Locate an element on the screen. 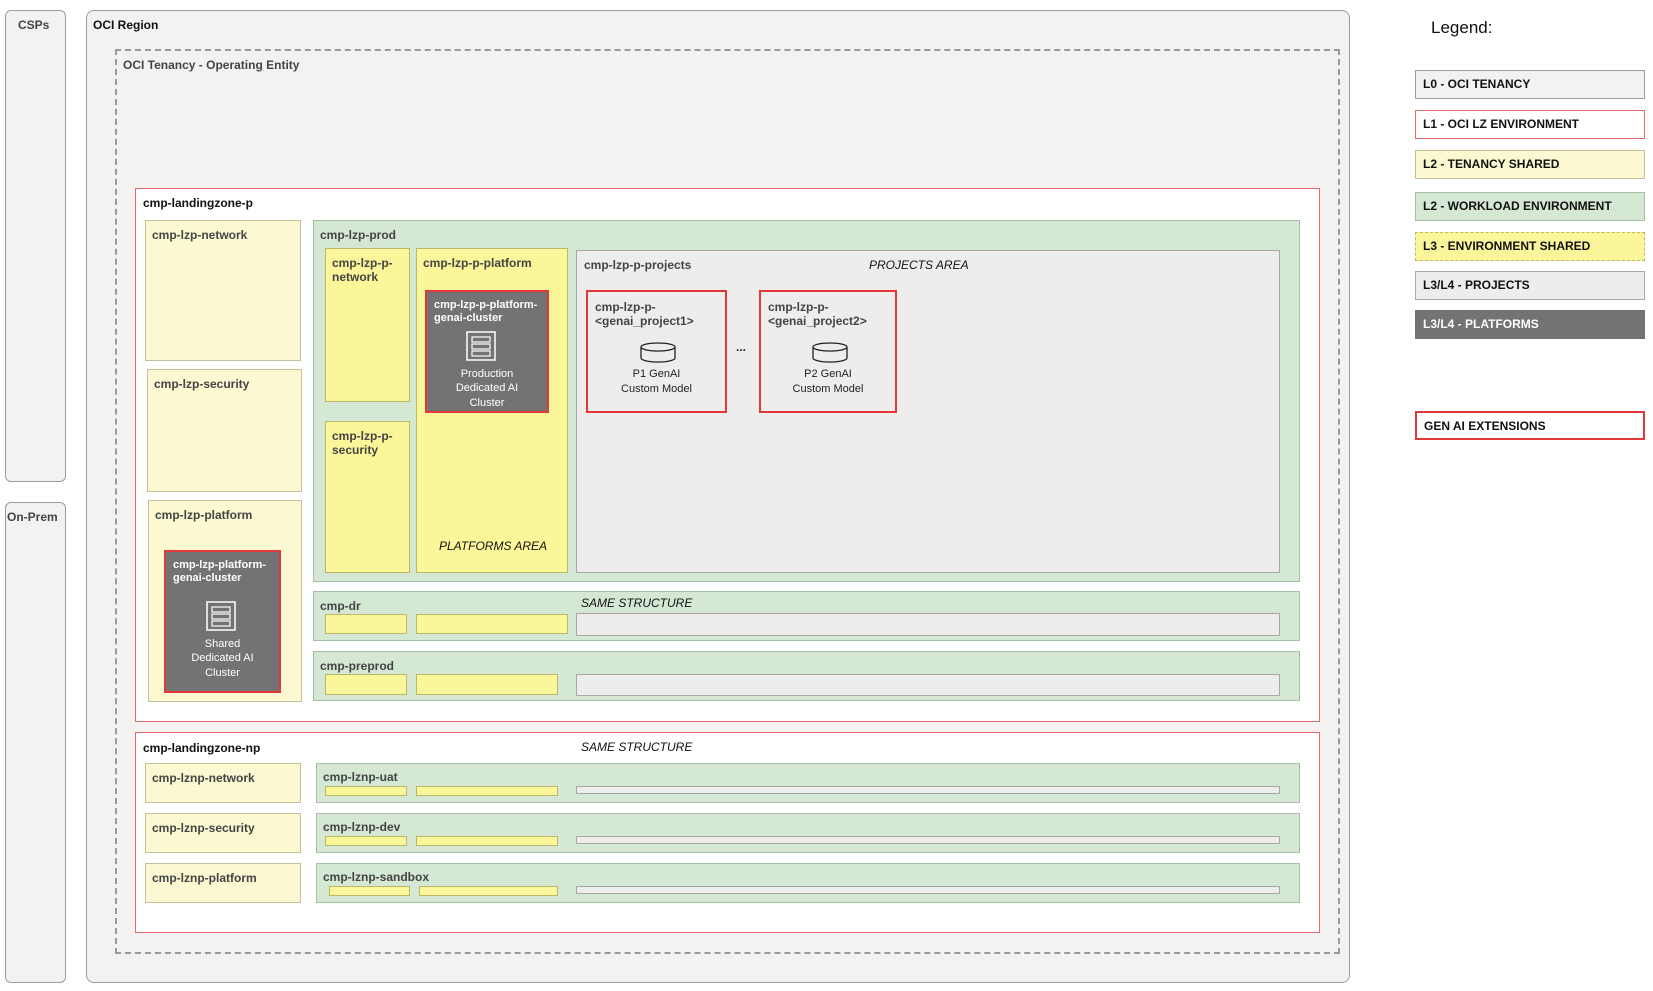 The width and height of the screenshot is (1653, 991). genai-project2-title-1: cmp-lzp-p- is located at coordinates (798, 307).